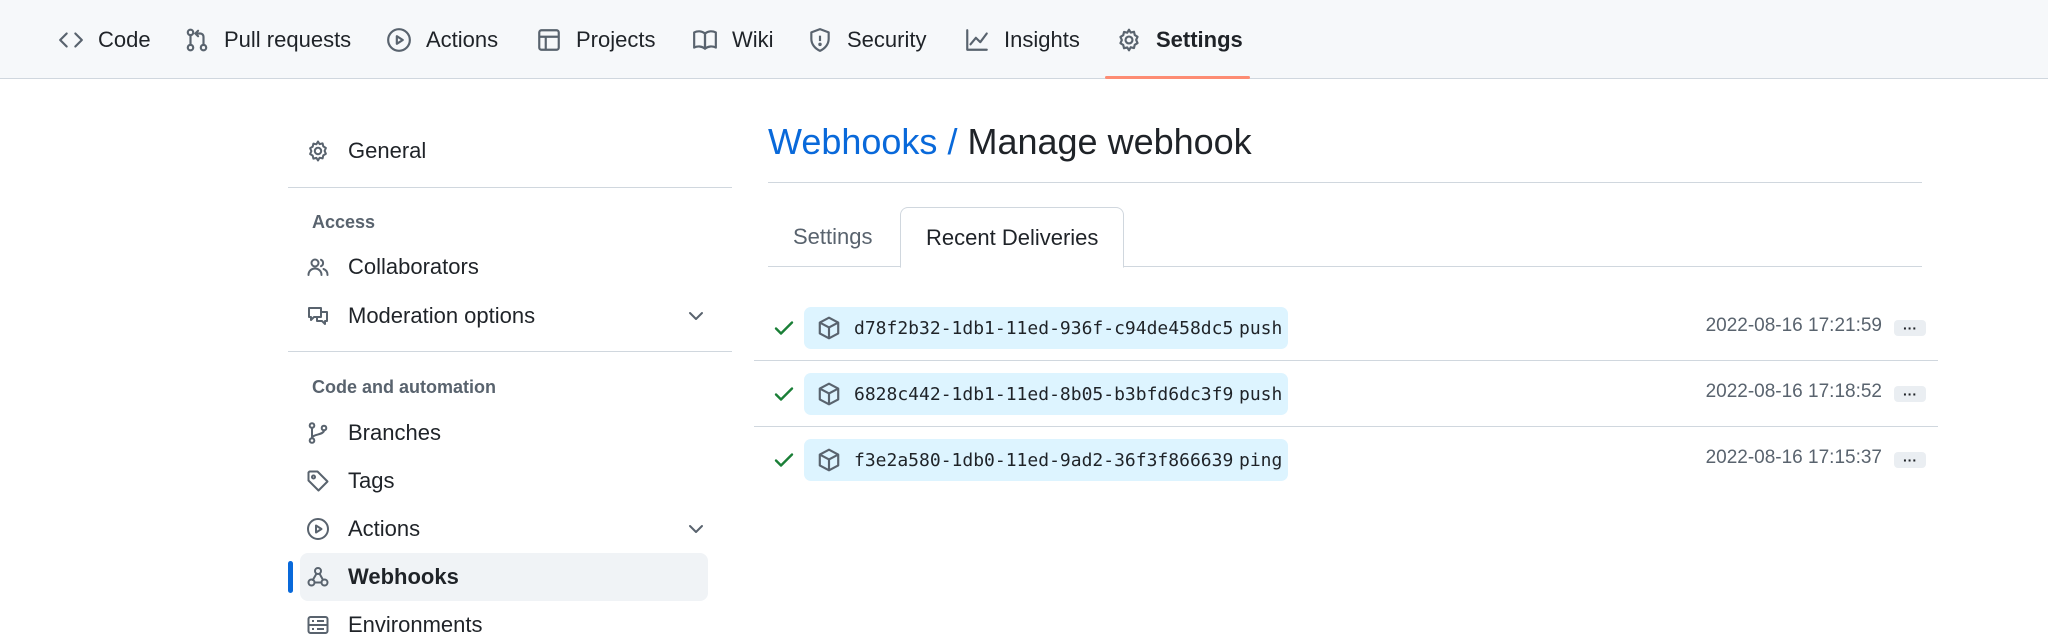 The image size is (2048, 642). Describe the element at coordinates (404, 387) in the screenshot. I see `sidebar-heading-code-and-automation: Code and automation` at that location.